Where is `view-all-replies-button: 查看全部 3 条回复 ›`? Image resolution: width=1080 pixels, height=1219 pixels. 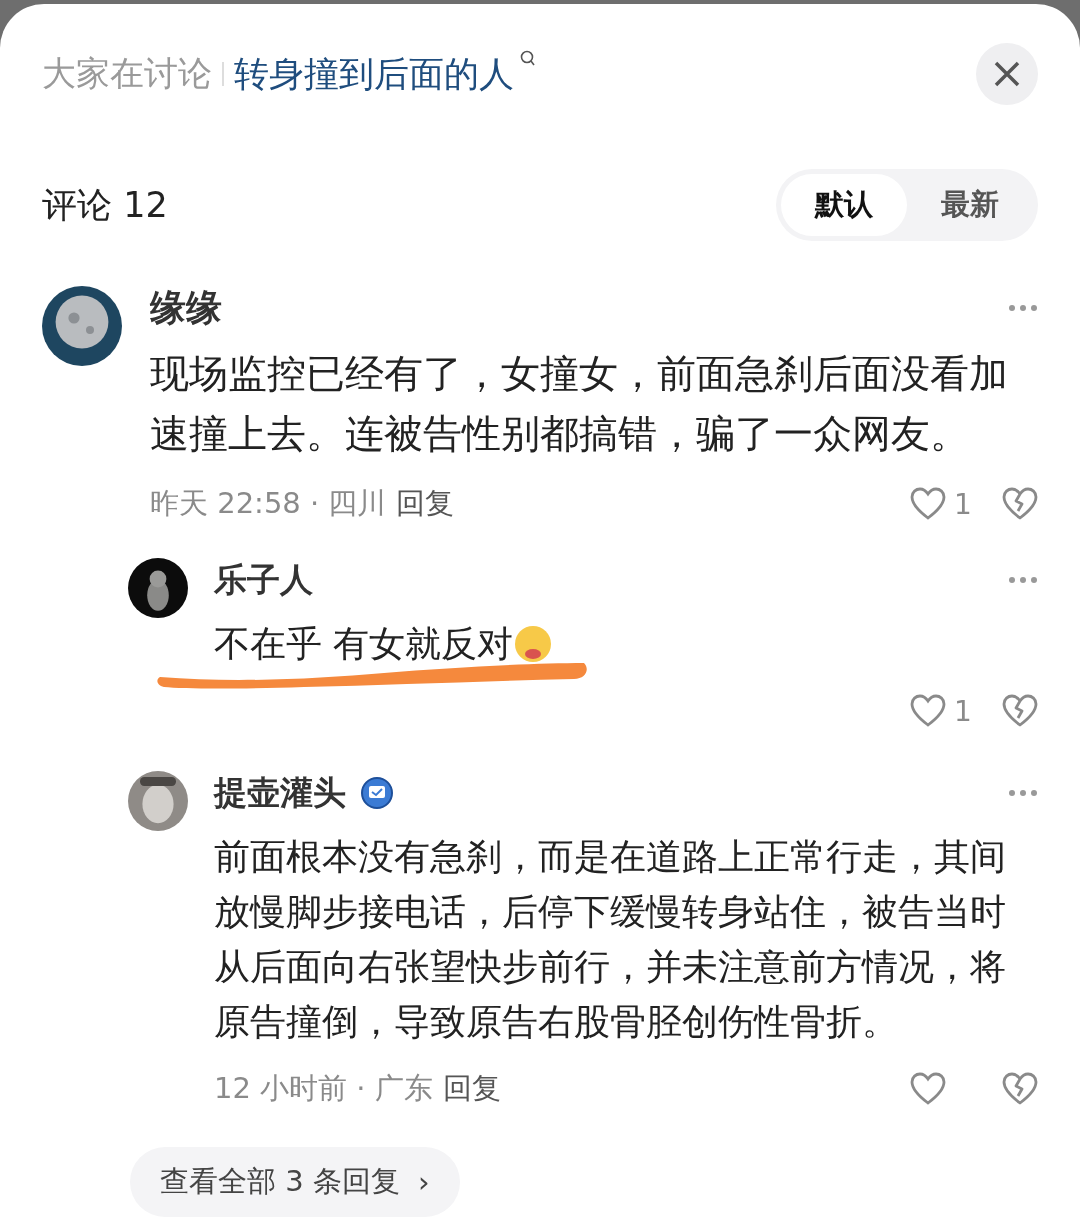
view-all-replies-button: 查看全部 3 条回复 › is located at coordinates (295, 1182).